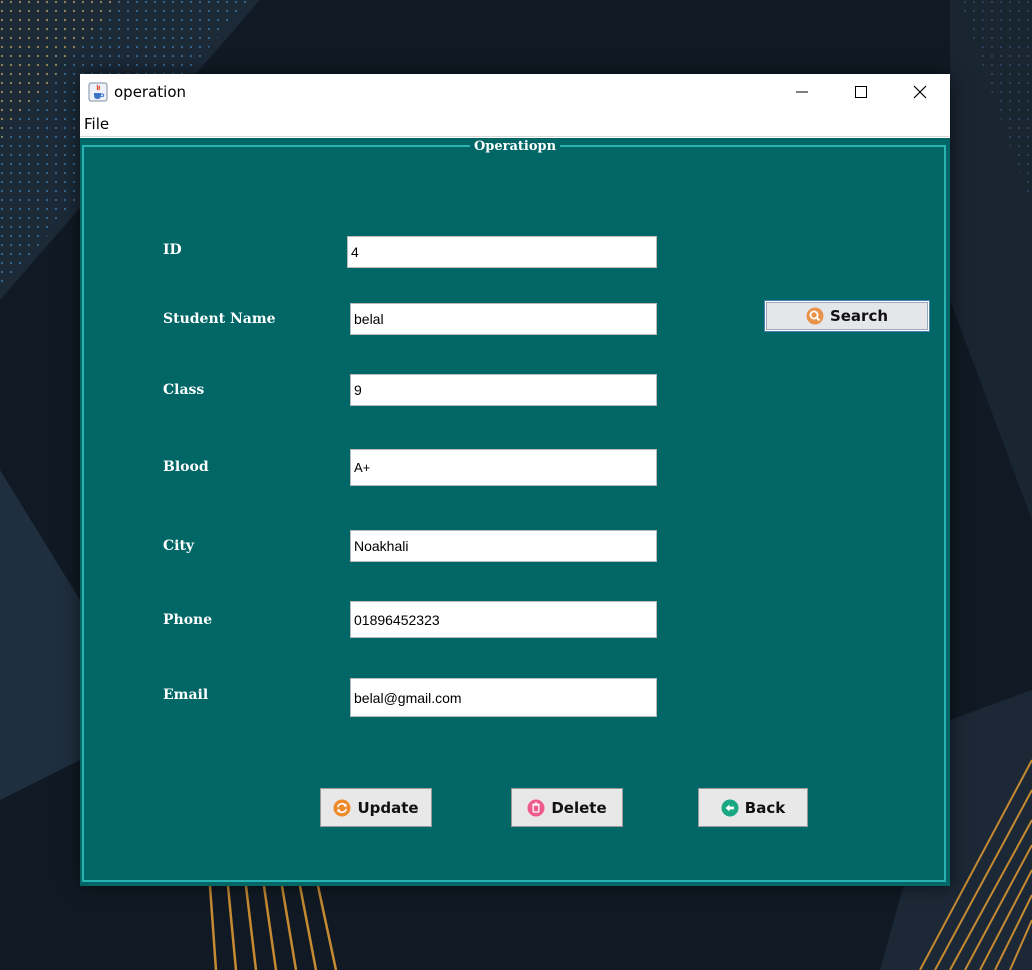  I want to click on minimize-icon, so click(802, 92).